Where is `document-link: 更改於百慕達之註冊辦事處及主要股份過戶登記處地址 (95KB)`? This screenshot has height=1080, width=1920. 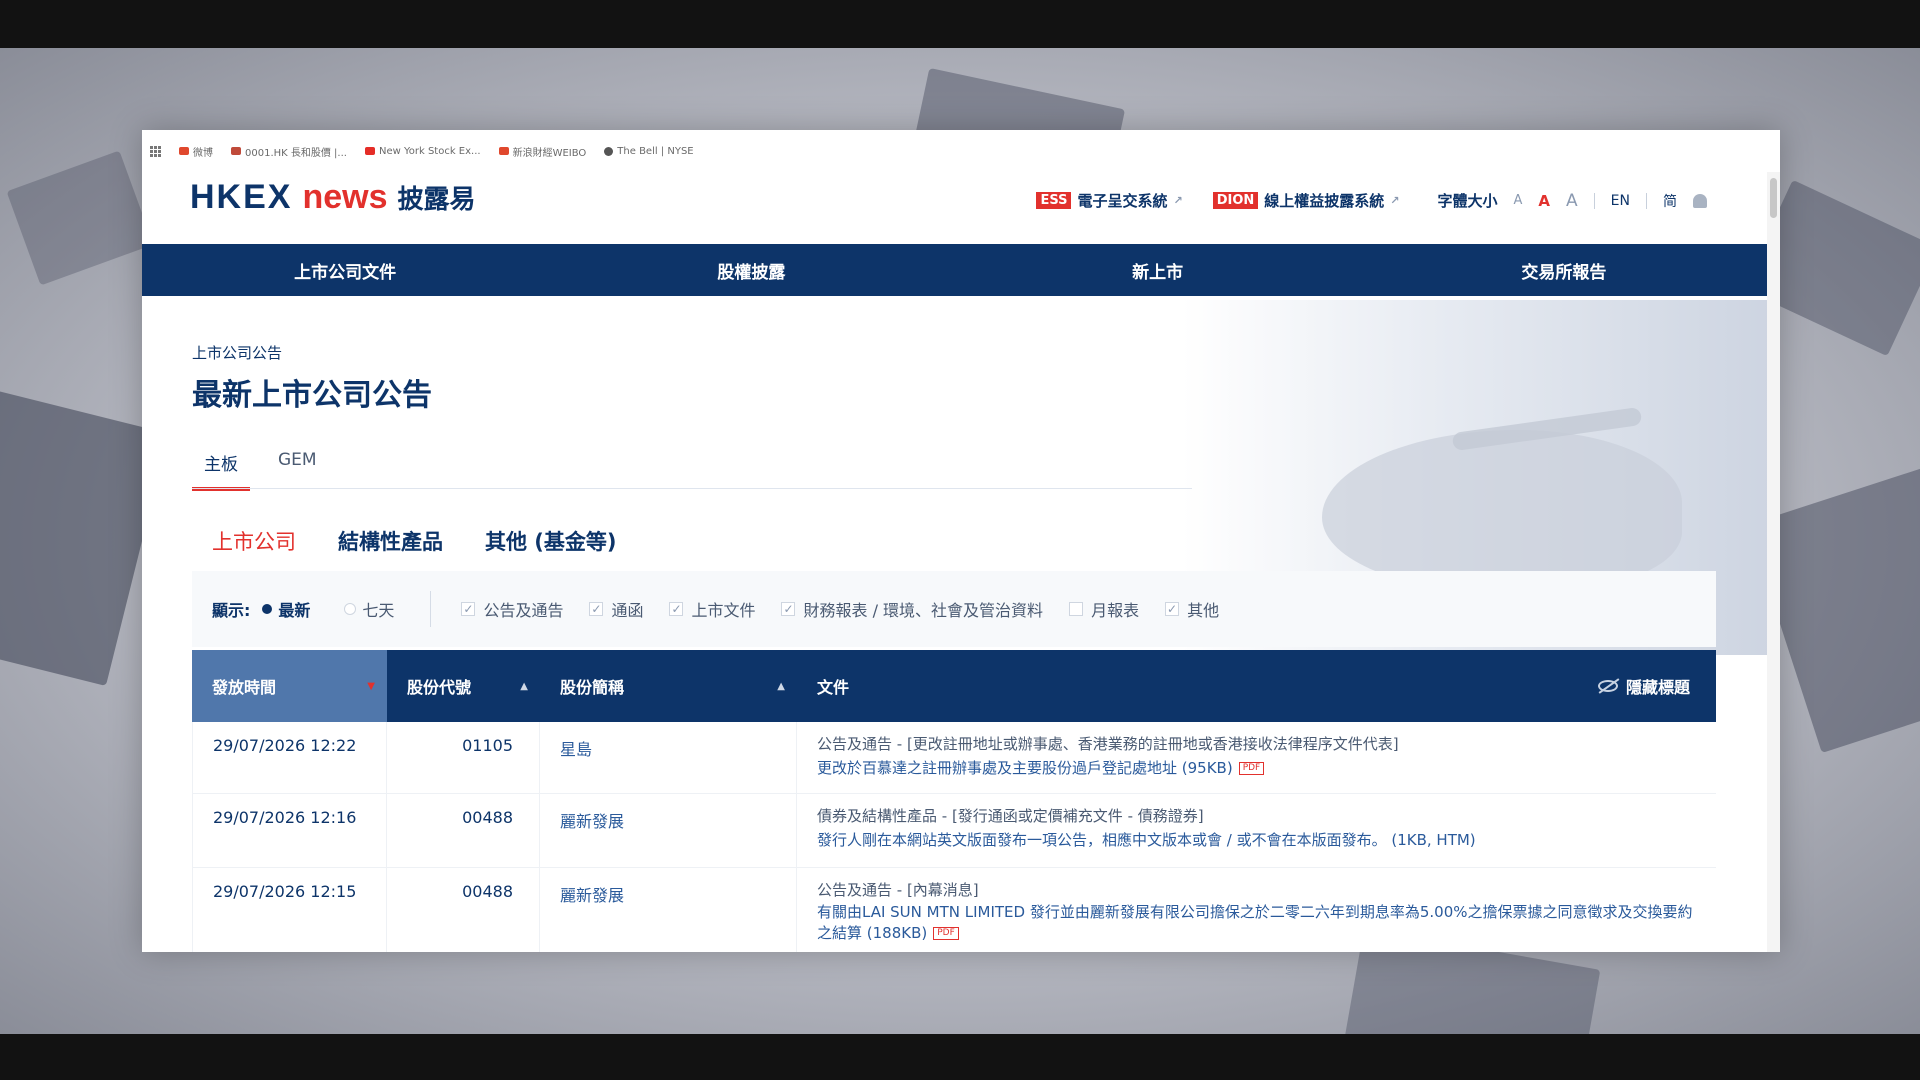 document-link: 更改於百慕達之註冊辦事處及主要股份過戶登記處地址 (95KB) is located at coordinates (1025, 768).